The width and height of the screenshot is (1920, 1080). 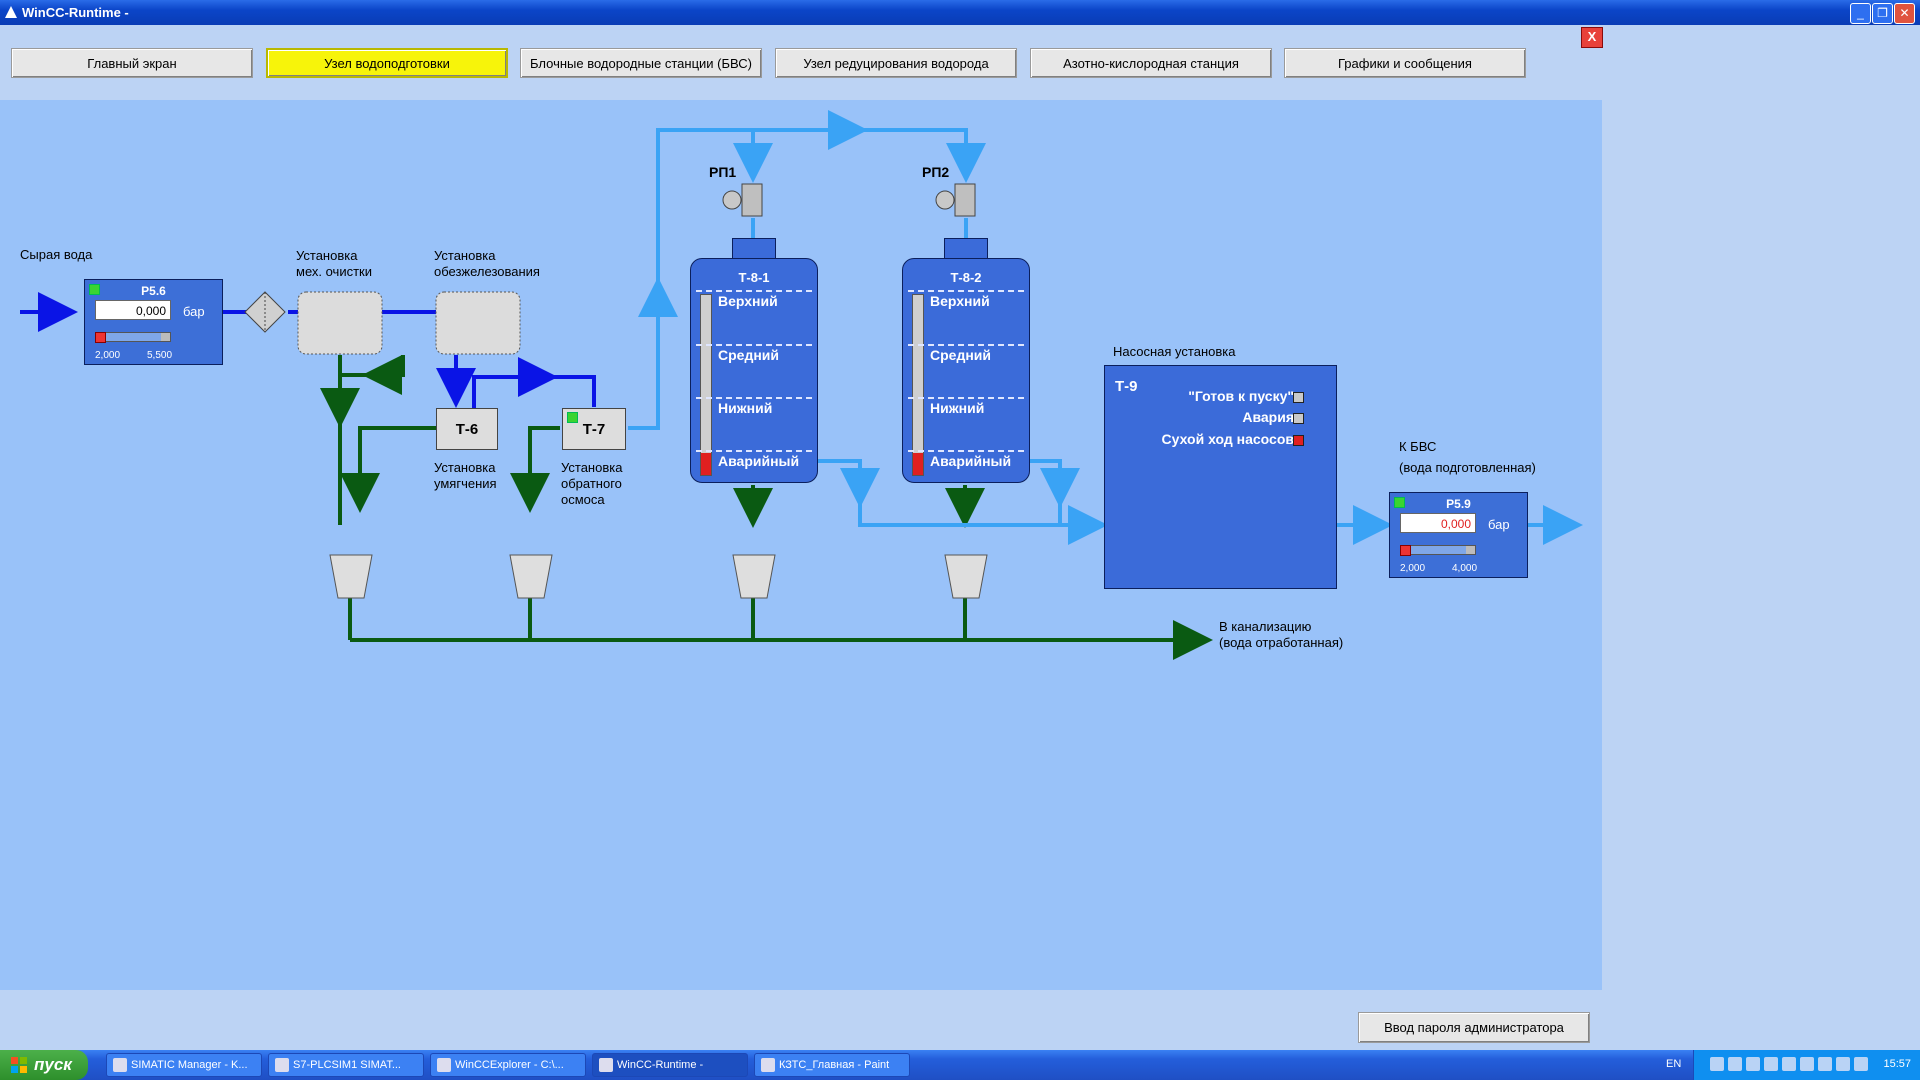 I want to click on gauge-max: 5,500, so click(x=160, y=355).